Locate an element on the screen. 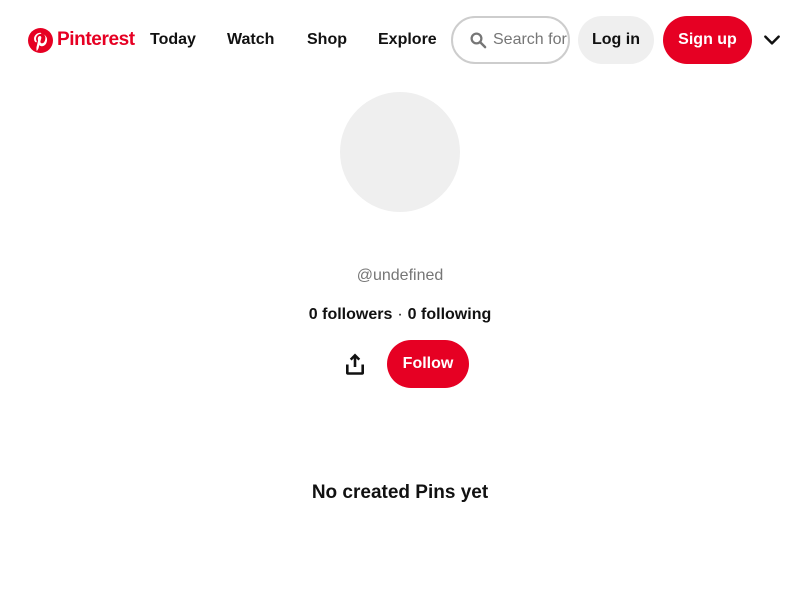 The height and width of the screenshot is (600, 800). followers-link: 0 followers is located at coordinates (351, 315).